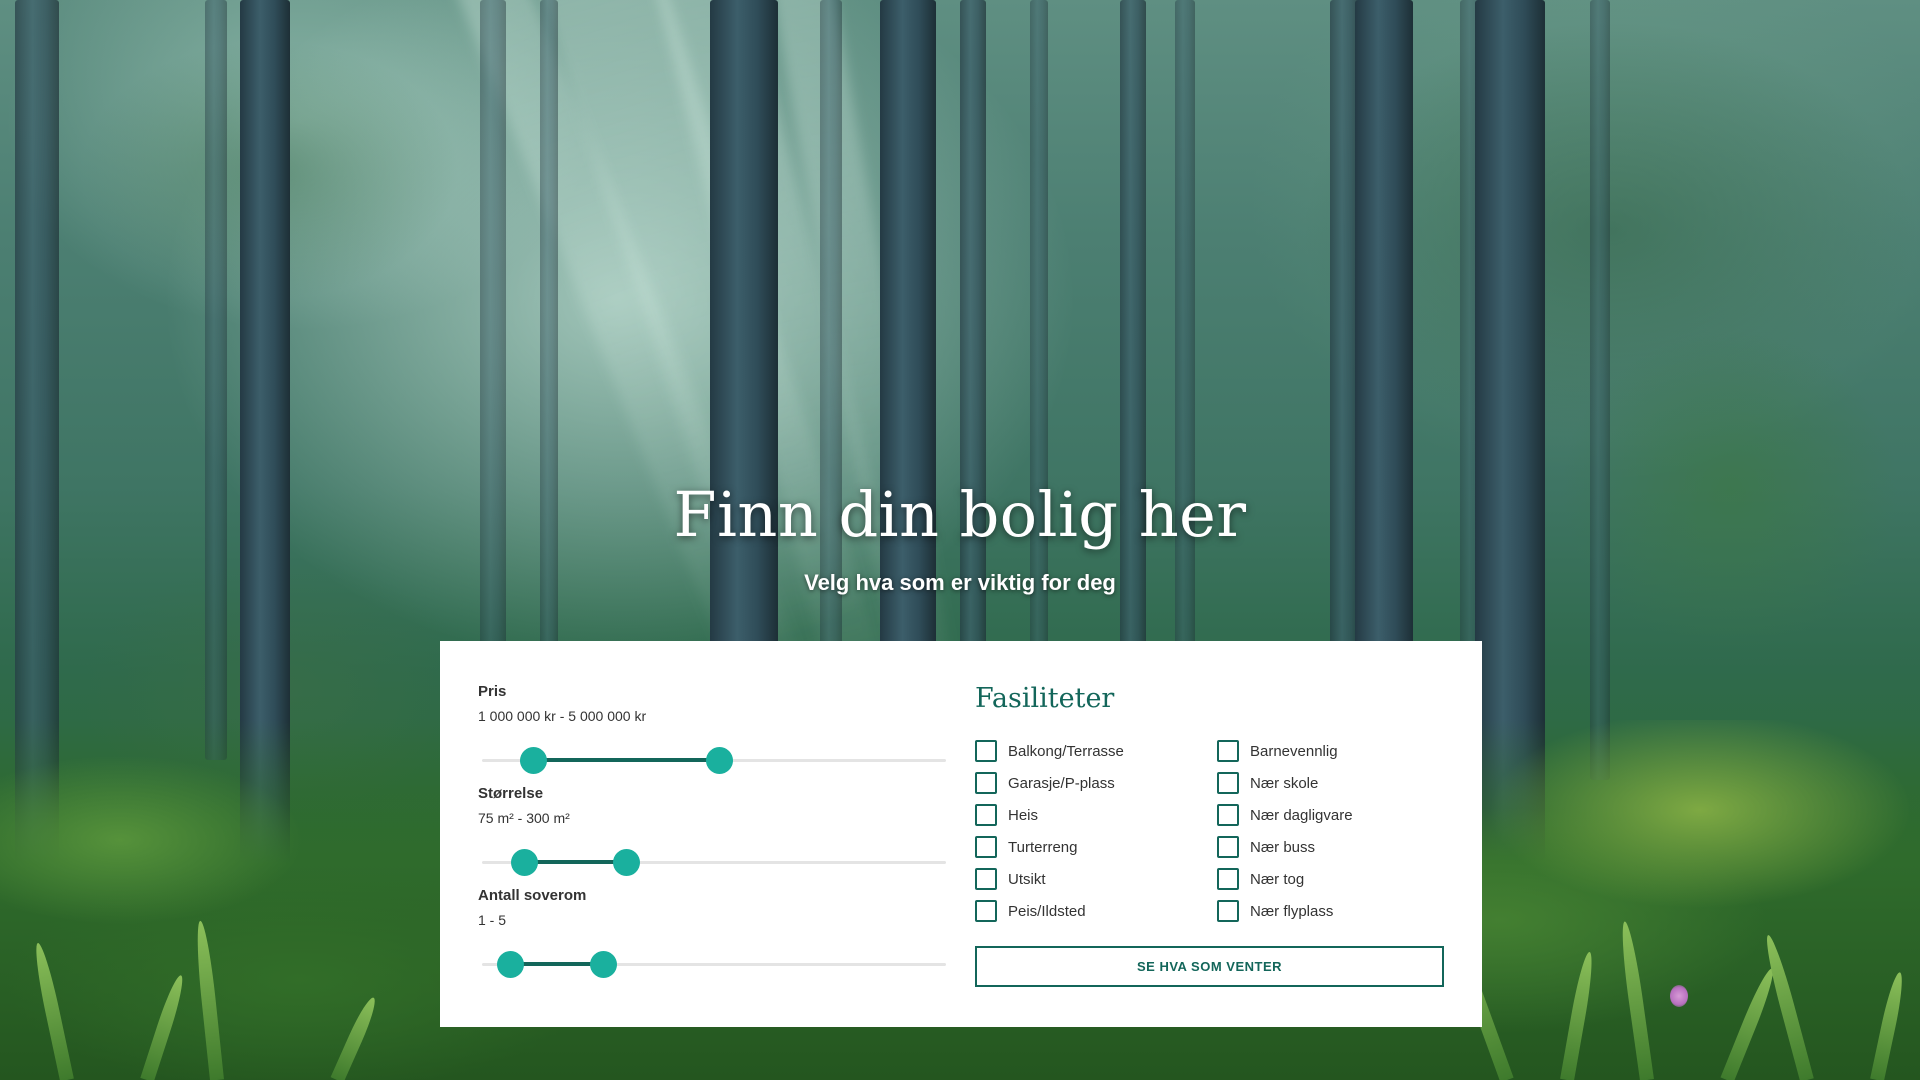 Image resolution: width=1920 pixels, height=1080 pixels. Describe the element at coordinates (713, 734) in the screenshot. I see `filter-price: Pris 1 000 000 kr - 5 000 000 kr` at that location.